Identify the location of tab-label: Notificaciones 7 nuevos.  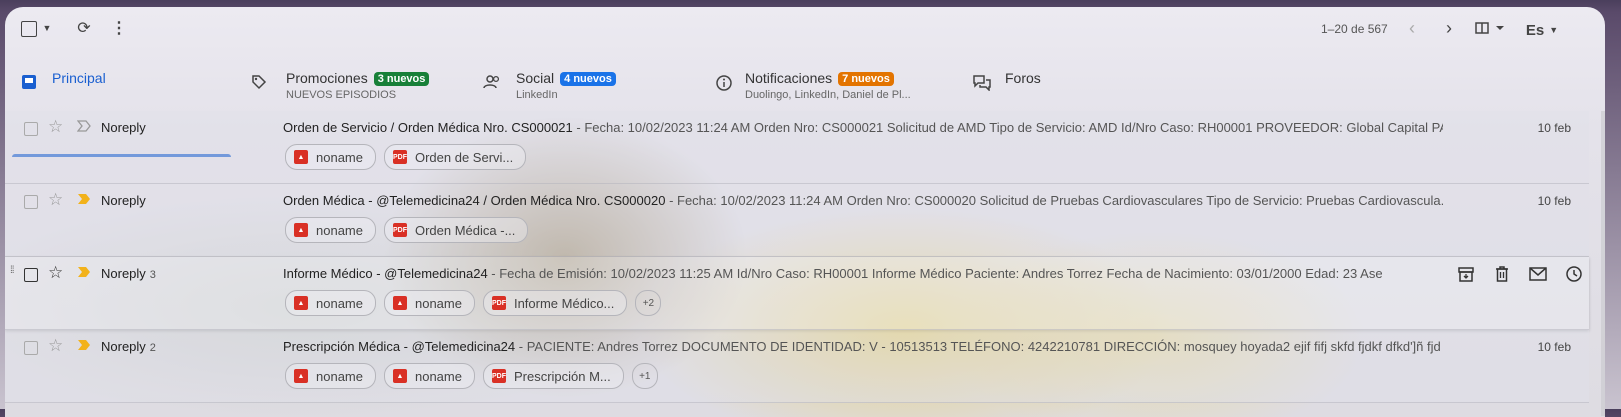
(819, 78).